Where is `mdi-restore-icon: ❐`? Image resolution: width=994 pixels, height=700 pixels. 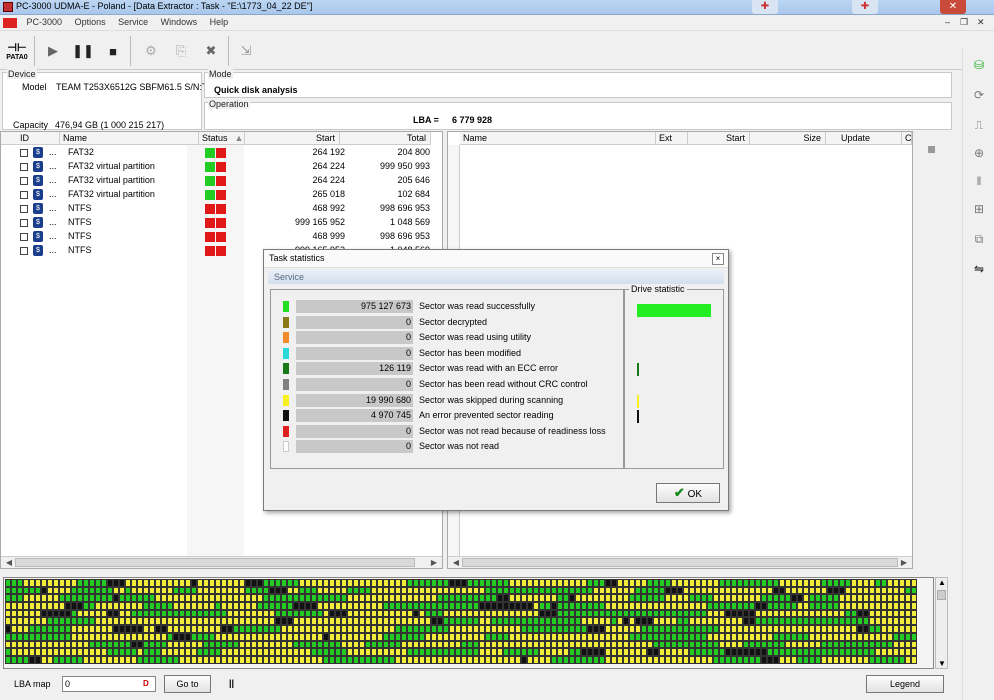 mdi-restore-icon: ❐ is located at coordinates (964, 22).